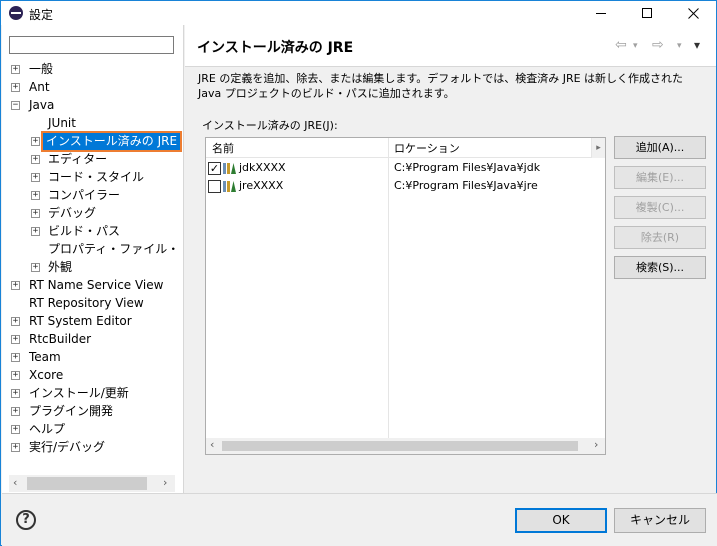 The height and width of the screenshot is (546, 717). I want to click on forward-dropdown-icon: ▾, so click(679, 46).